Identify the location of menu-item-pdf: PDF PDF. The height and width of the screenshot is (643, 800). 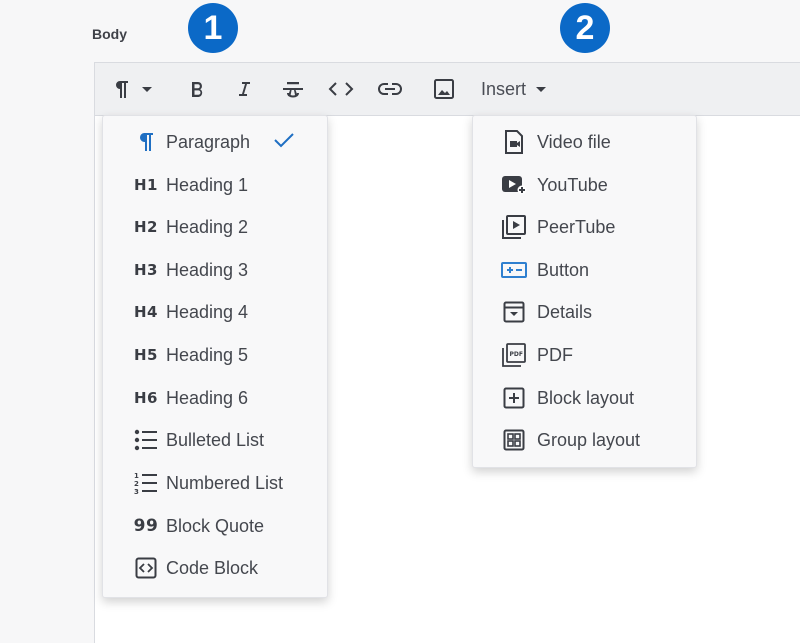
(584, 355).